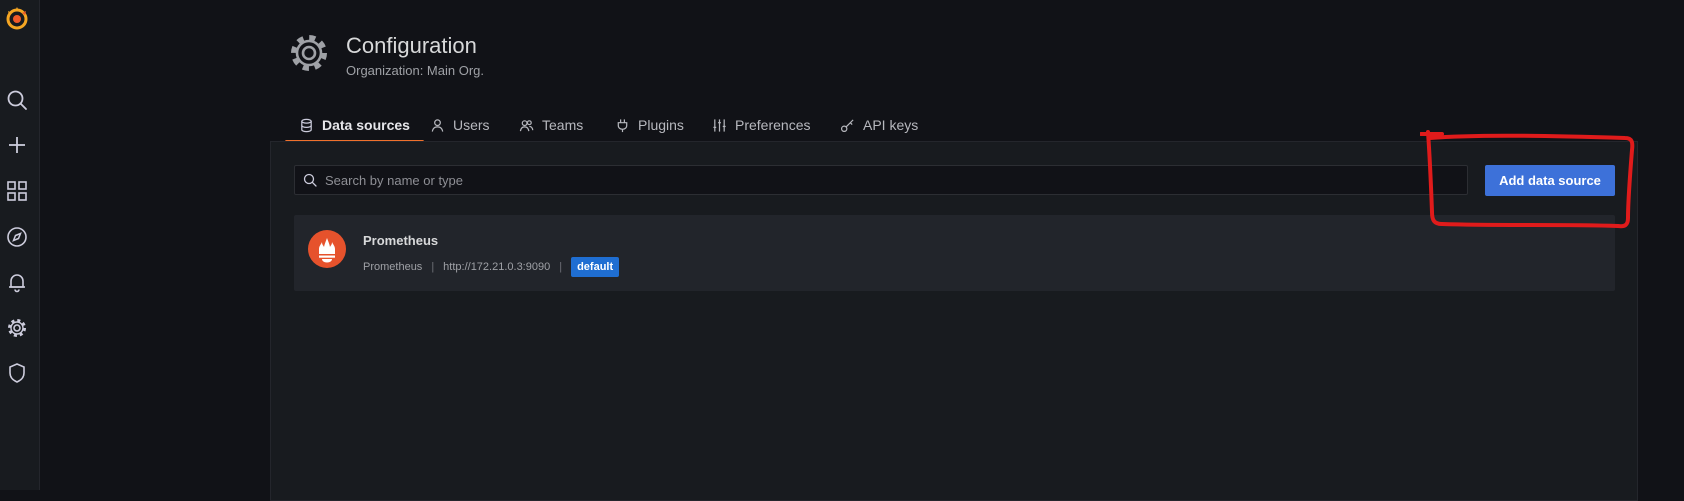 The width and height of the screenshot is (1684, 501). I want to click on search-box, so click(881, 180).